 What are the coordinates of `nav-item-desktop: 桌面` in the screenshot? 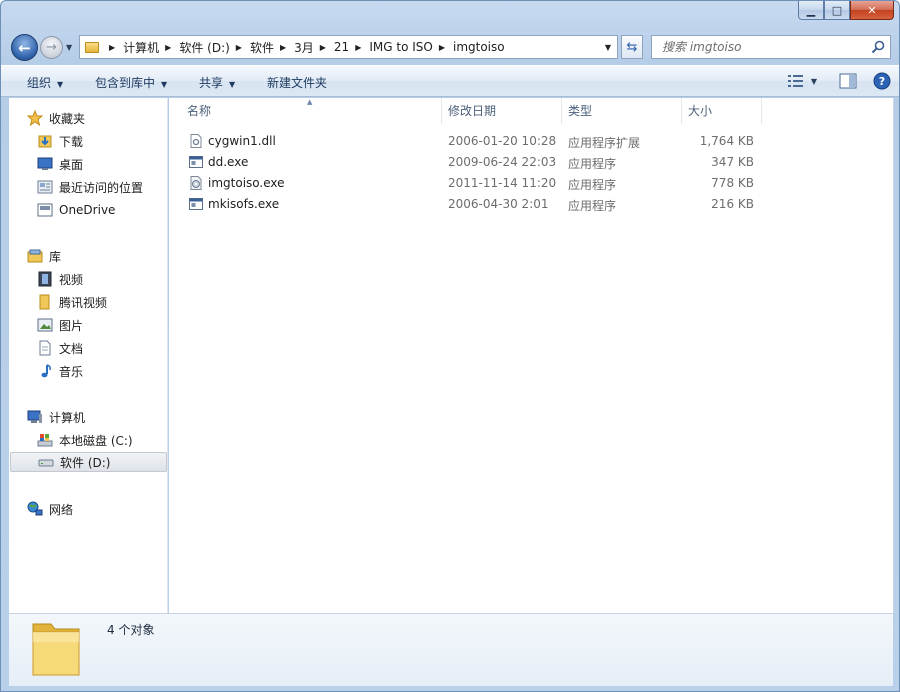 It's located at (60, 164).